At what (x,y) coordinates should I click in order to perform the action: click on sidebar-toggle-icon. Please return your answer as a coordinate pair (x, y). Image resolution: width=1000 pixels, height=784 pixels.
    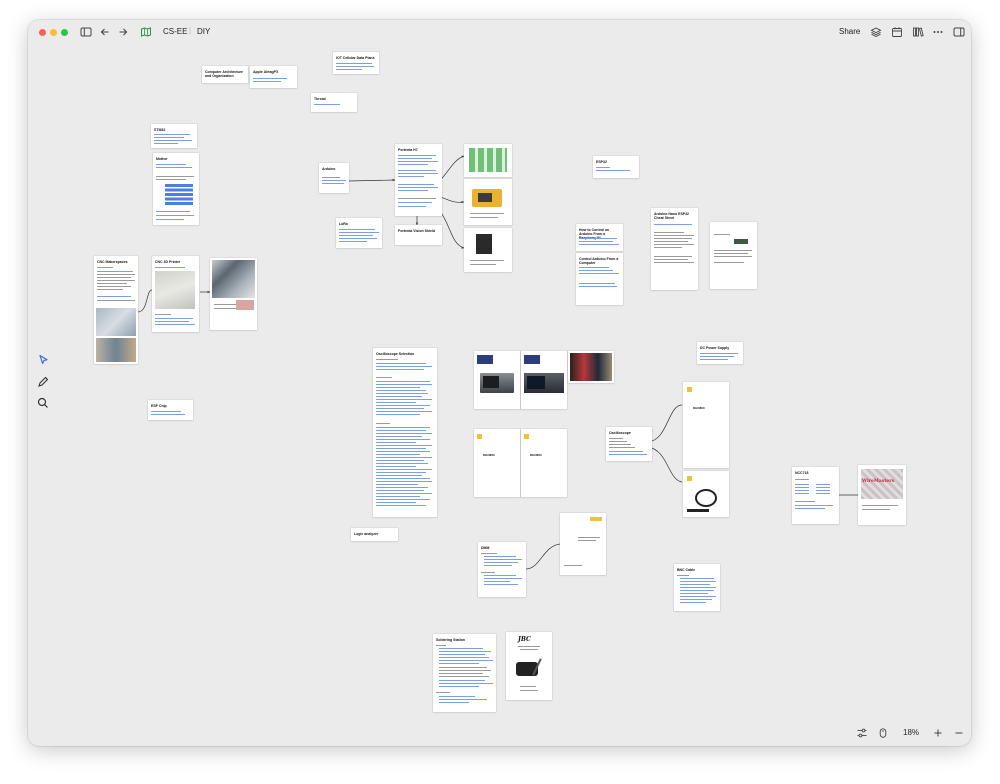
    Looking at the image, I should click on (86, 32).